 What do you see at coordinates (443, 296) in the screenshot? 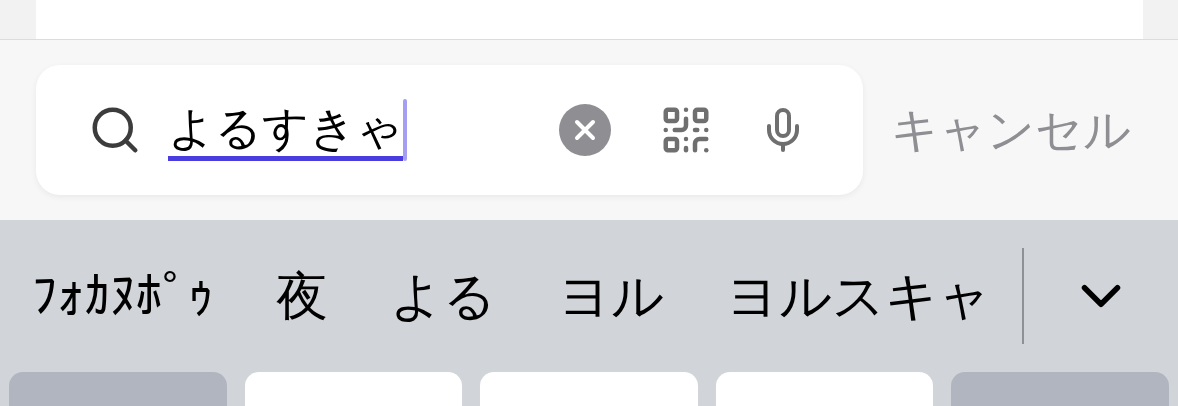
I see `candidate-word: よる` at bounding box center [443, 296].